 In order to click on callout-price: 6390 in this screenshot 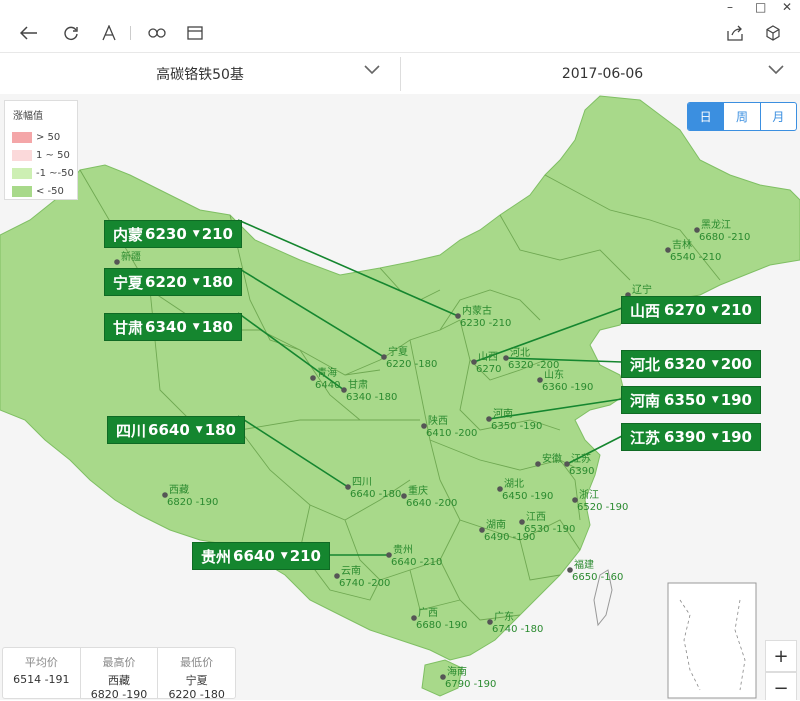, I will do `click(685, 437)`.